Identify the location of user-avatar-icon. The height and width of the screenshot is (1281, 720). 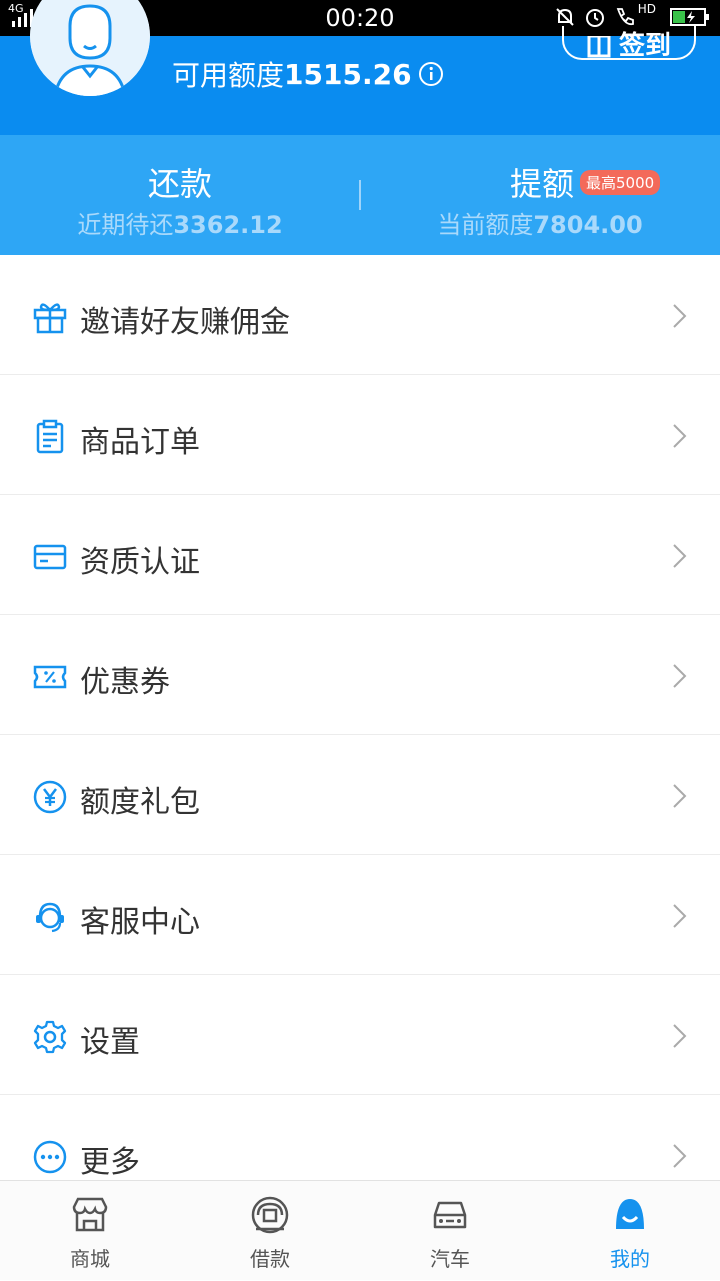
(90, 48).